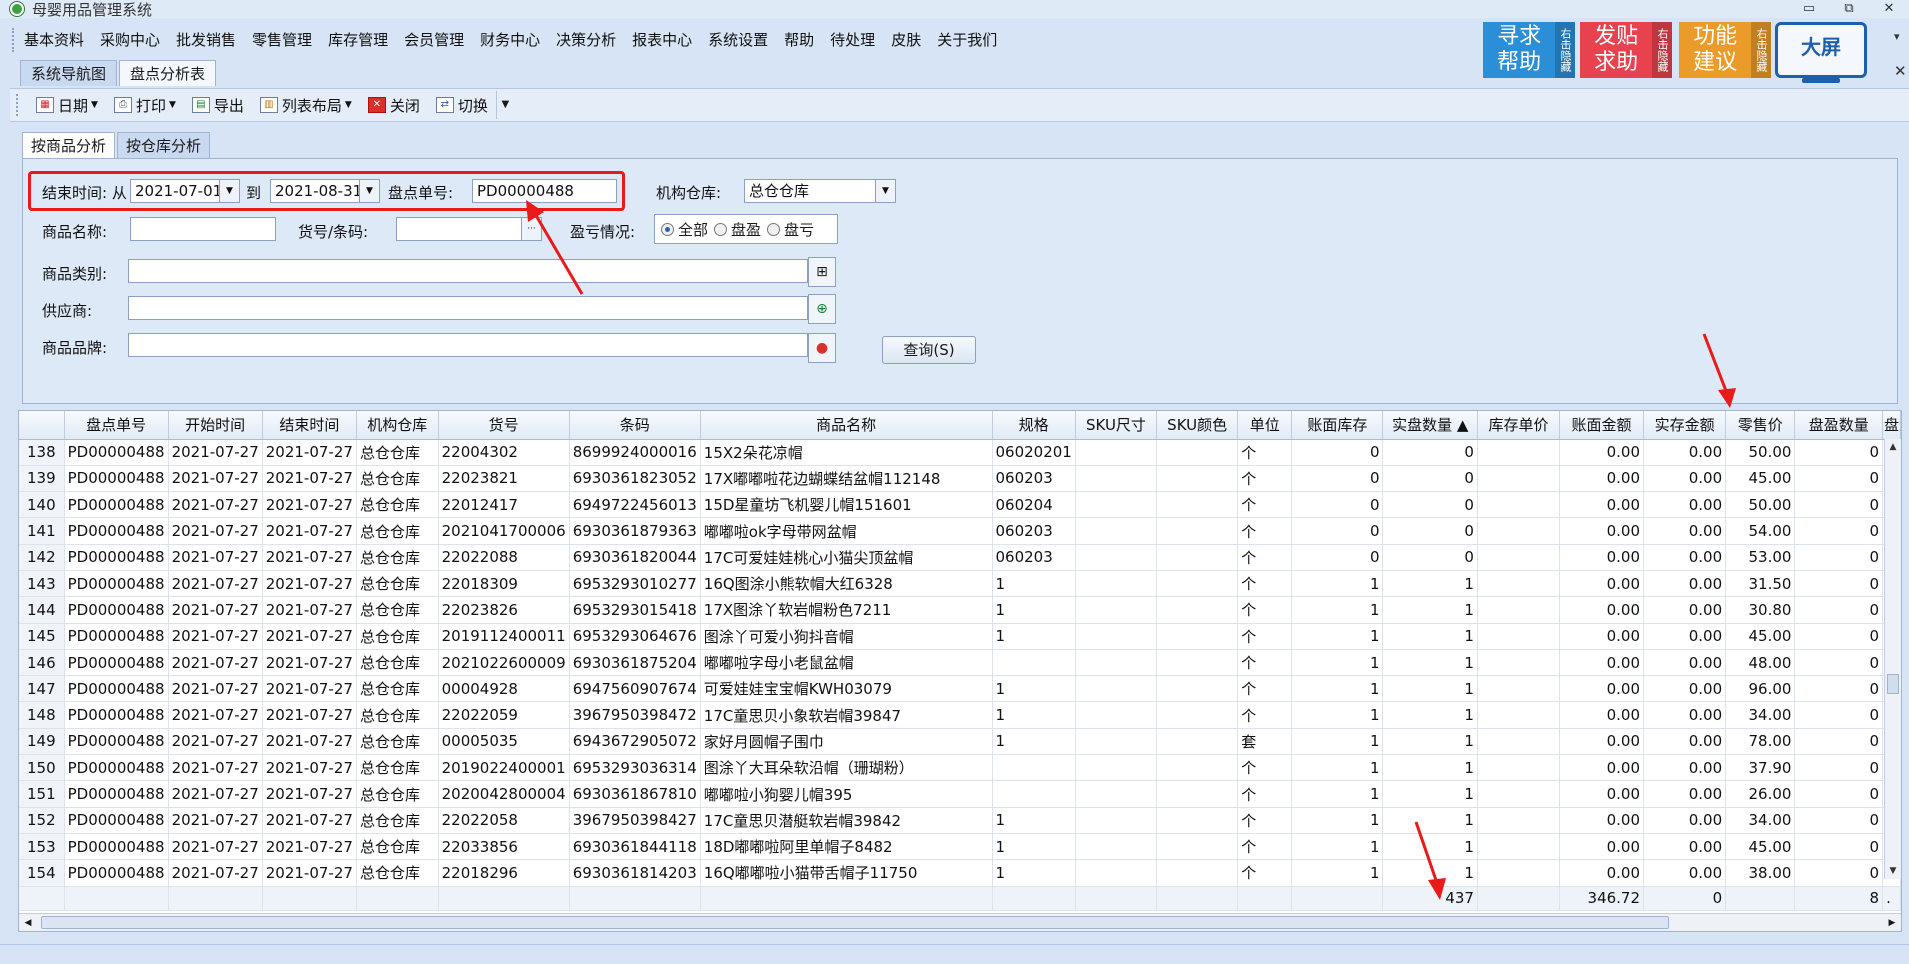 The height and width of the screenshot is (964, 1909). I want to click on supplier-input, so click(468, 308).